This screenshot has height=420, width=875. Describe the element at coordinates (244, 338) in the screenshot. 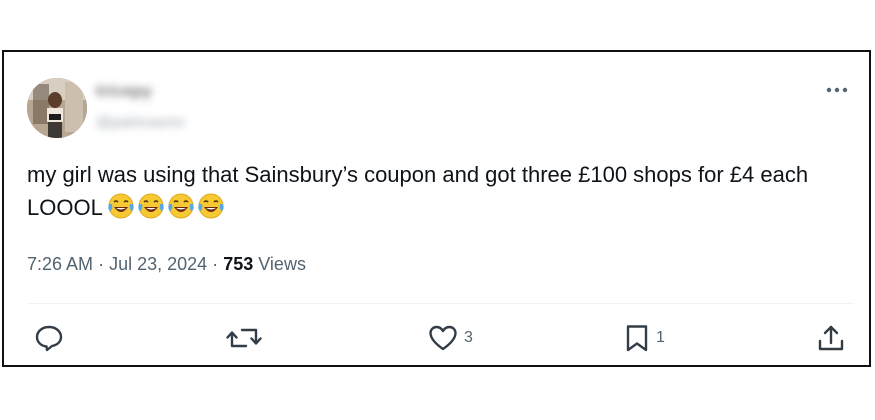

I see `retweet-icon` at that location.